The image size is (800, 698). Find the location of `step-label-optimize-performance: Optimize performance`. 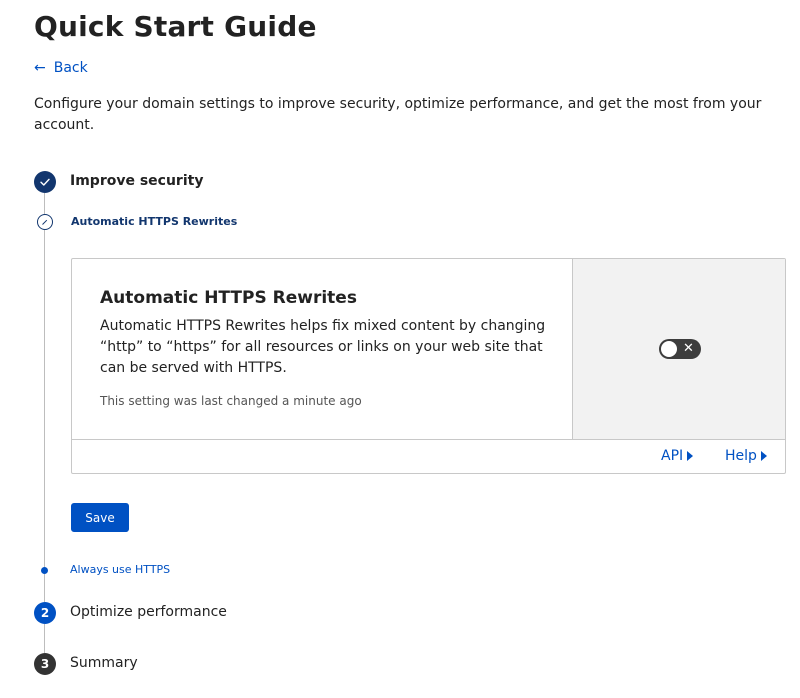

step-label-optimize-performance: Optimize performance is located at coordinates (148, 612).